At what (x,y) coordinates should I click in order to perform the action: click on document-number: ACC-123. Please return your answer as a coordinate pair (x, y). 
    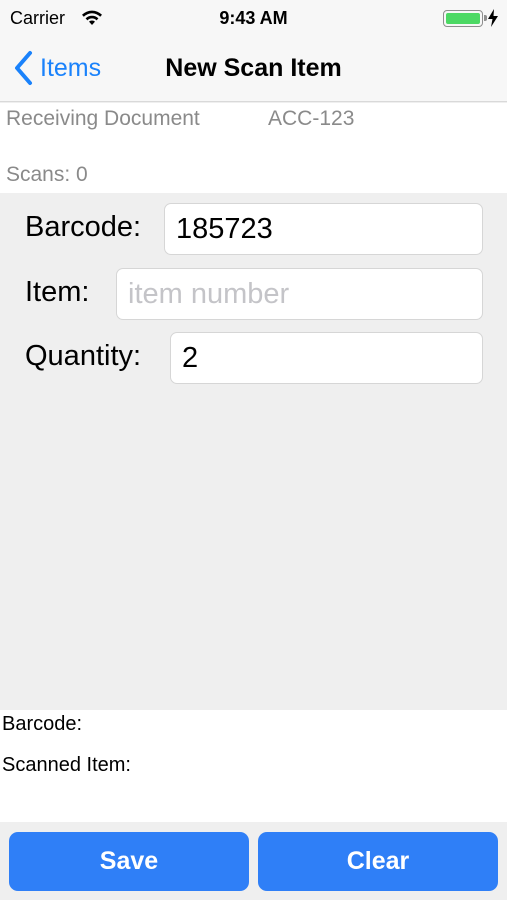
    Looking at the image, I should click on (311, 118).